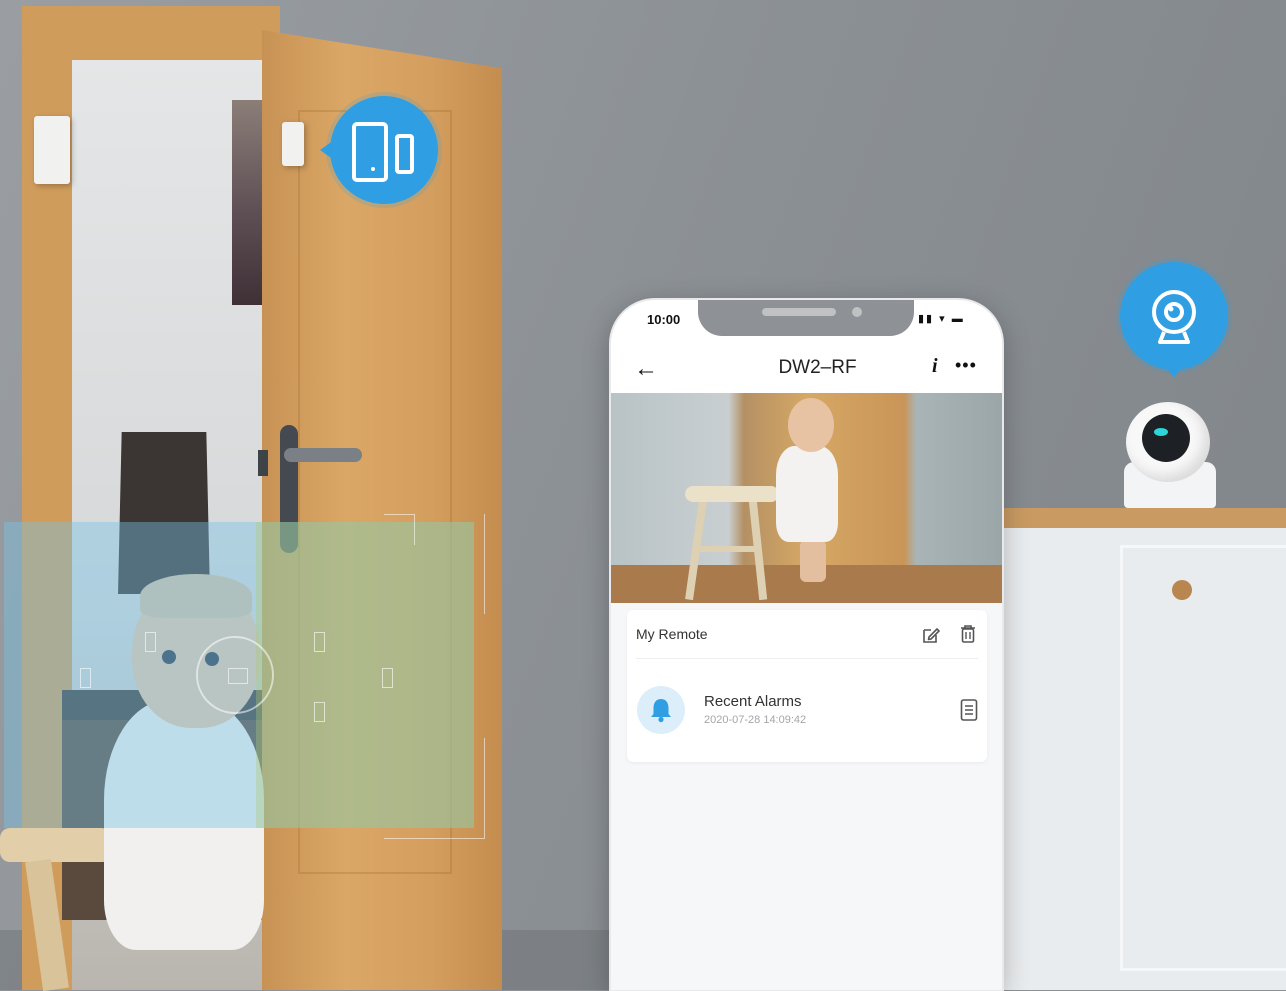 The width and height of the screenshot is (1286, 991). Describe the element at coordinates (434, 788) in the screenshot. I see `detection-corner-bottom-right` at that location.